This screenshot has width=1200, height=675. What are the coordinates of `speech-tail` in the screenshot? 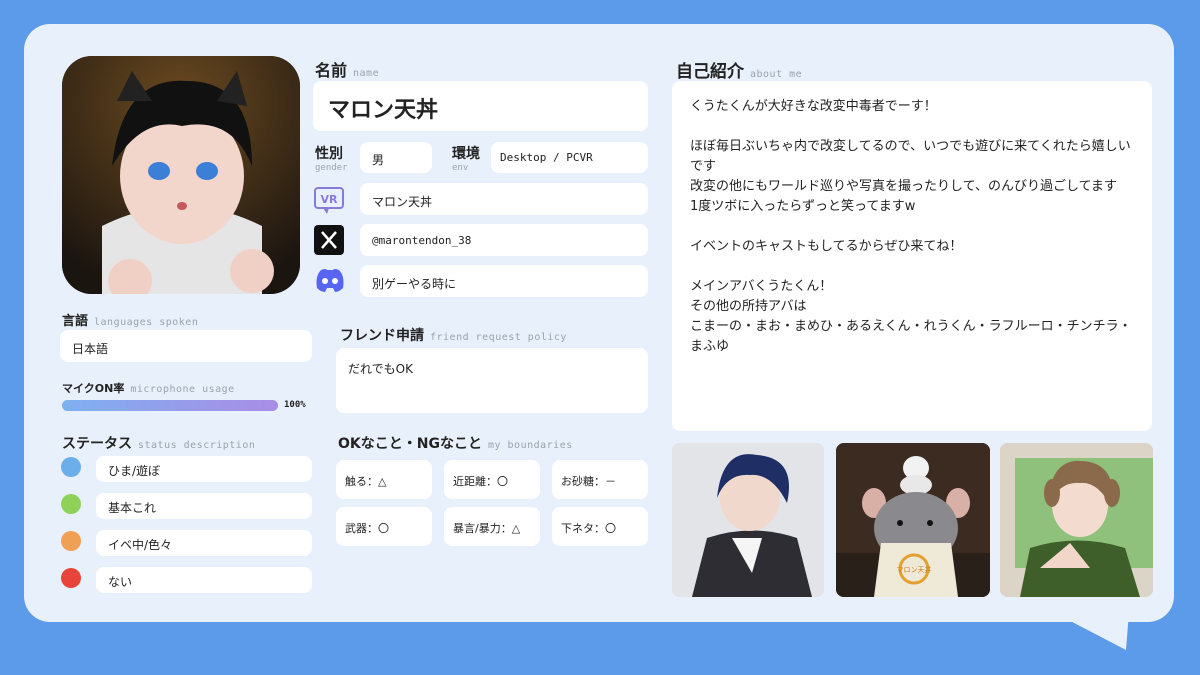 It's located at (1080, 625).